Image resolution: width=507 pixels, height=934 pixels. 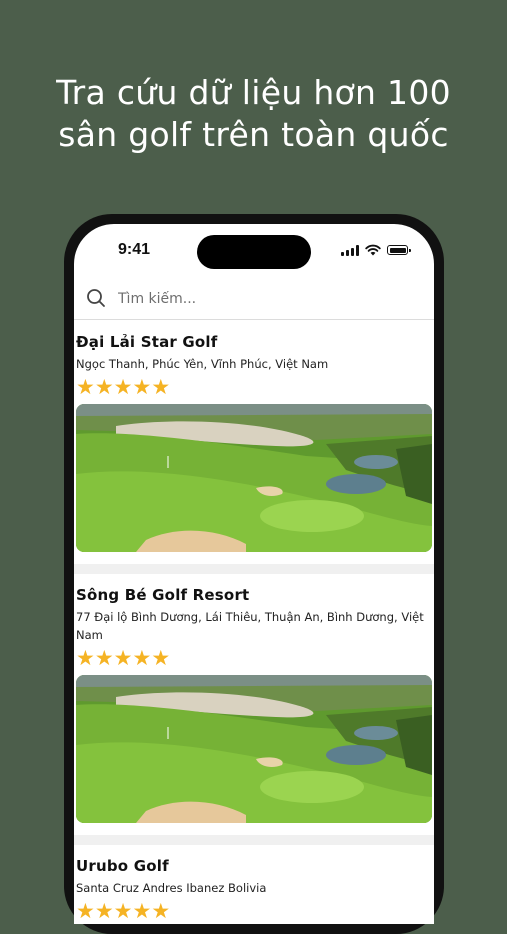 What do you see at coordinates (122, 866) in the screenshot?
I see `course-name: Urubo Golf` at bounding box center [122, 866].